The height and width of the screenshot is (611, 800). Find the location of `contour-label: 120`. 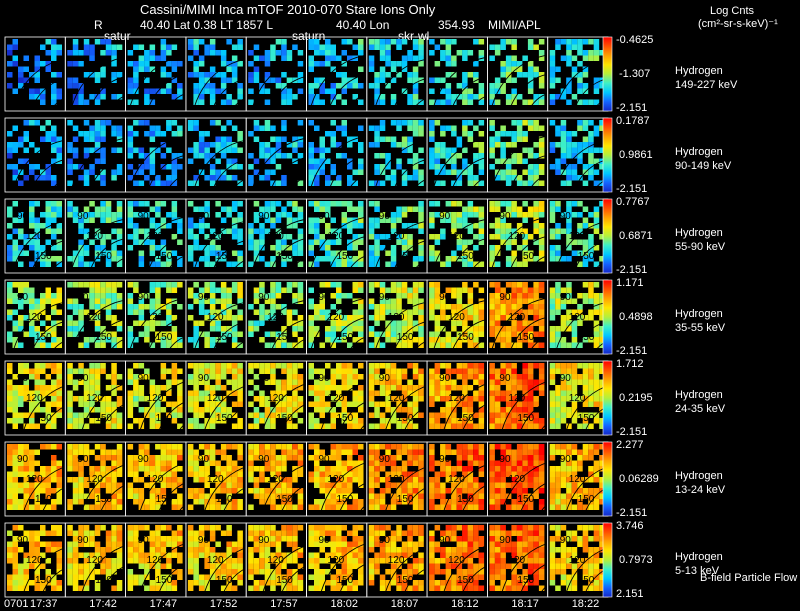

contour-label: 120 is located at coordinates (94, 398).